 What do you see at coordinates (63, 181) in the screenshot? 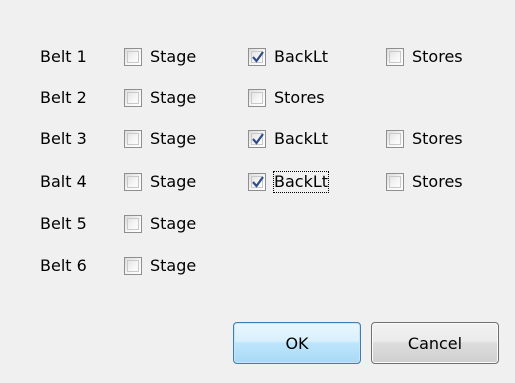
I see `belt-label: Balt 4` at bounding box center [63, 181].